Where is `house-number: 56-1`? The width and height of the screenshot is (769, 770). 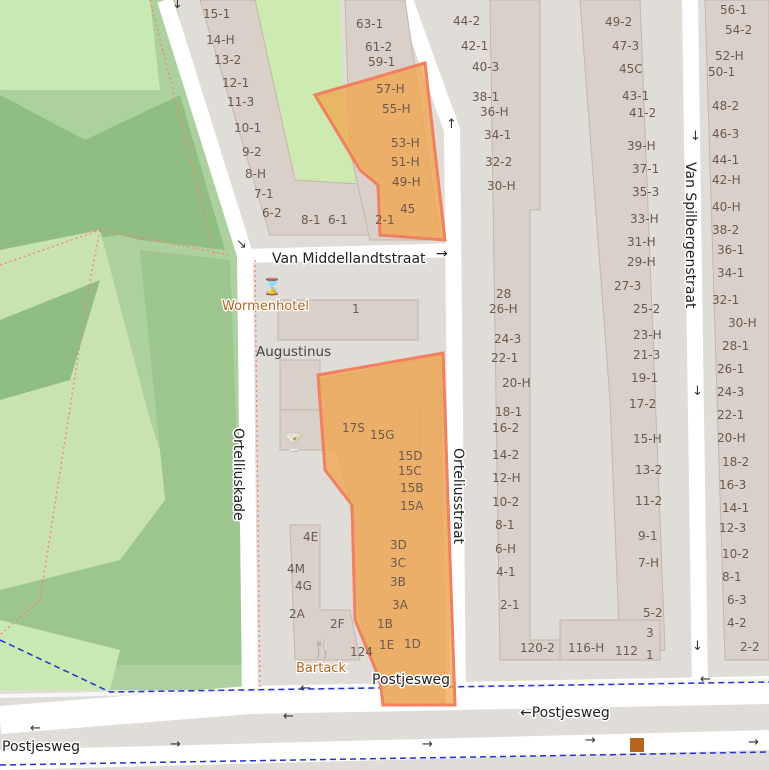 house-number: 56-1 is located at coordinates (733, 10).